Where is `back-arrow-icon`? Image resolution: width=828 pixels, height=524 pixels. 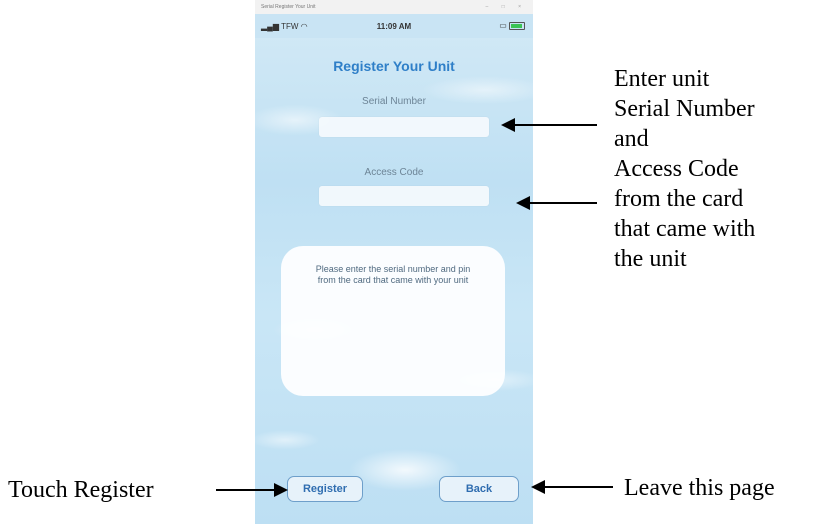
back-arrow-icon is located at coordinates (572, 487).